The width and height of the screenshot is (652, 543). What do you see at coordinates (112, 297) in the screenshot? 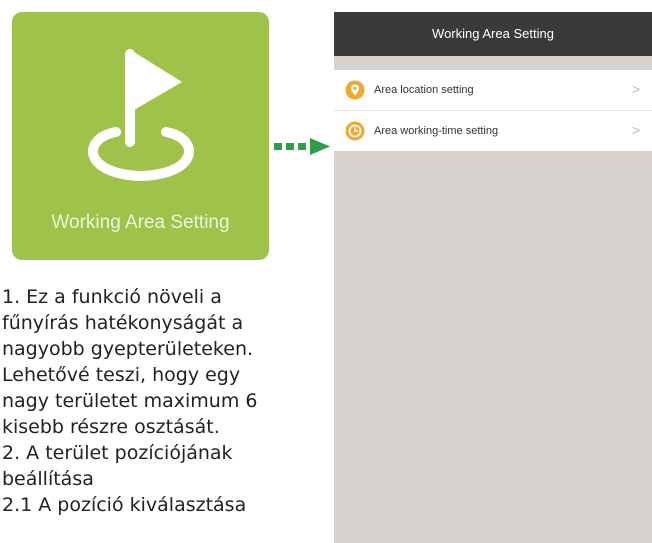
I see `description-line: 1. Ez a funkció növeli a` at bounding box center [112, 297].